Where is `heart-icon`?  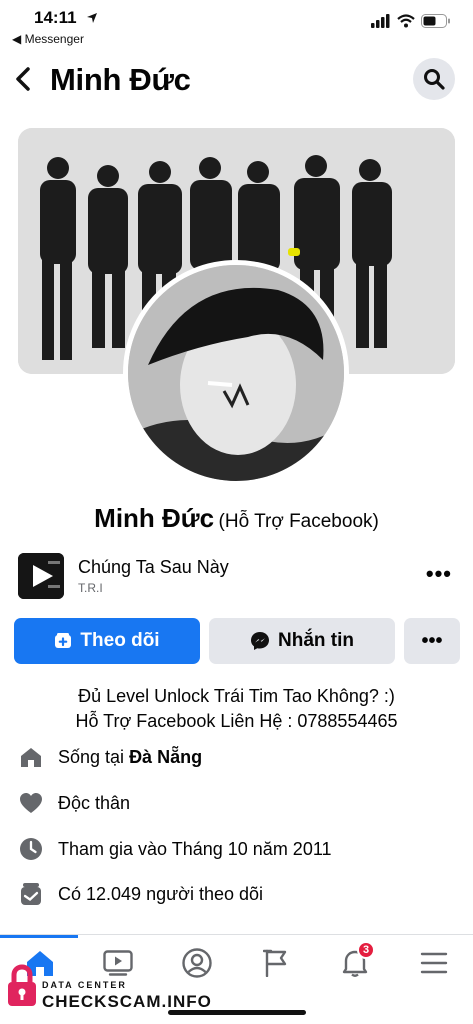 heart-icon is located at coordinates (31, 803).